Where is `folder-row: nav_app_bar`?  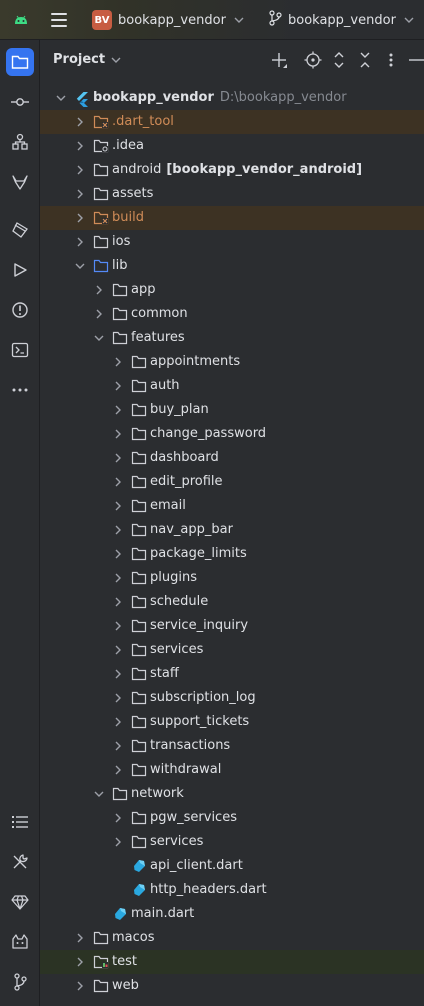
folder-row: nav_app_bar is located at coordinates (232, 530).